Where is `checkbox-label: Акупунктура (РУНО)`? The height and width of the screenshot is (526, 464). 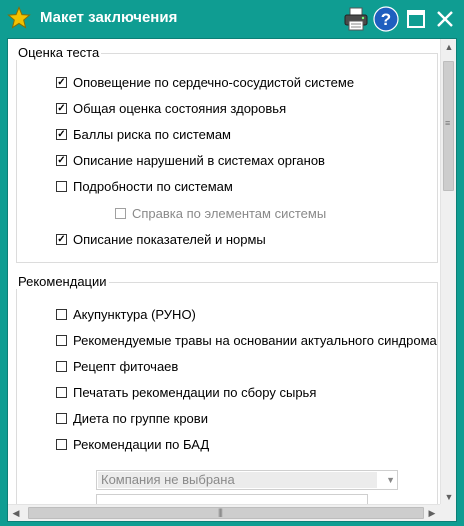 checkbox-label: Акупунктура (РУНО) is located at coordinates (134, 314).